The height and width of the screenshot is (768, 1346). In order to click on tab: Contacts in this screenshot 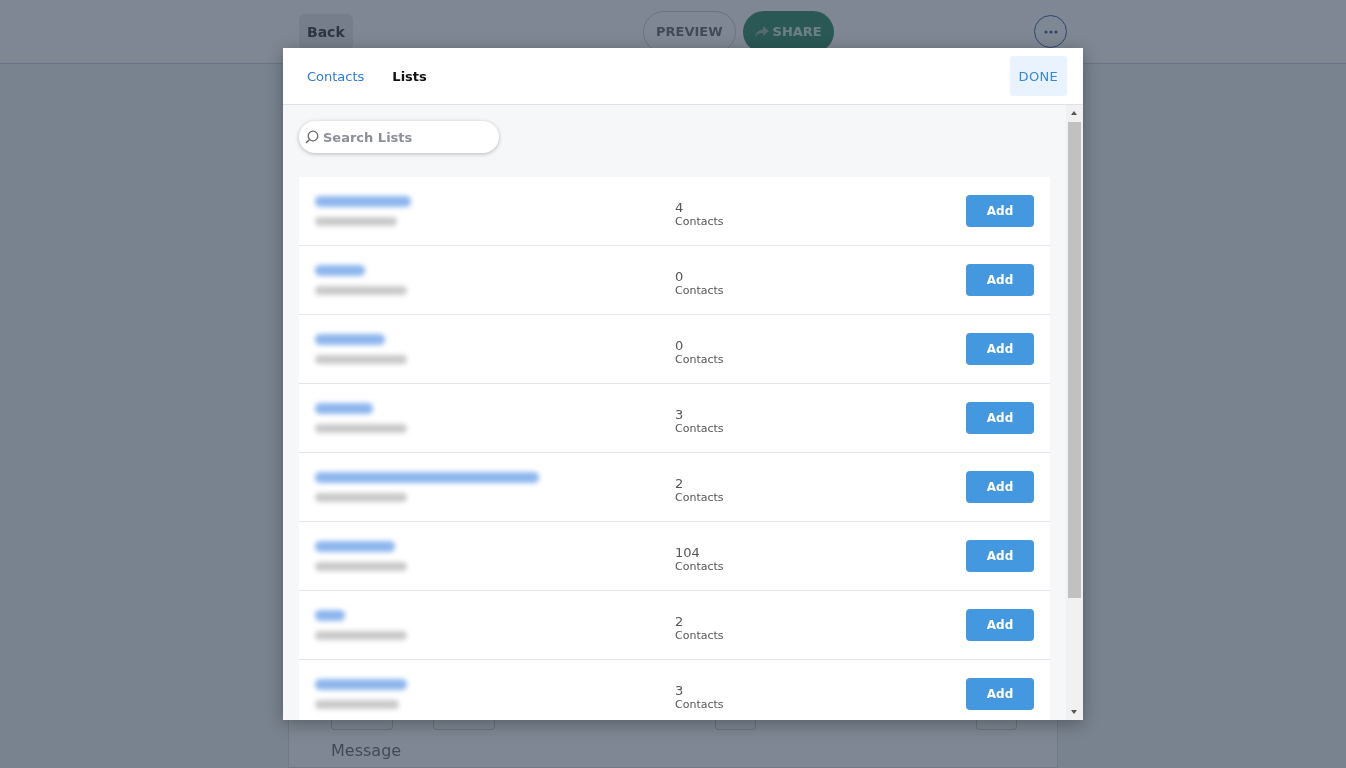, I will do `click(336, 76)`.